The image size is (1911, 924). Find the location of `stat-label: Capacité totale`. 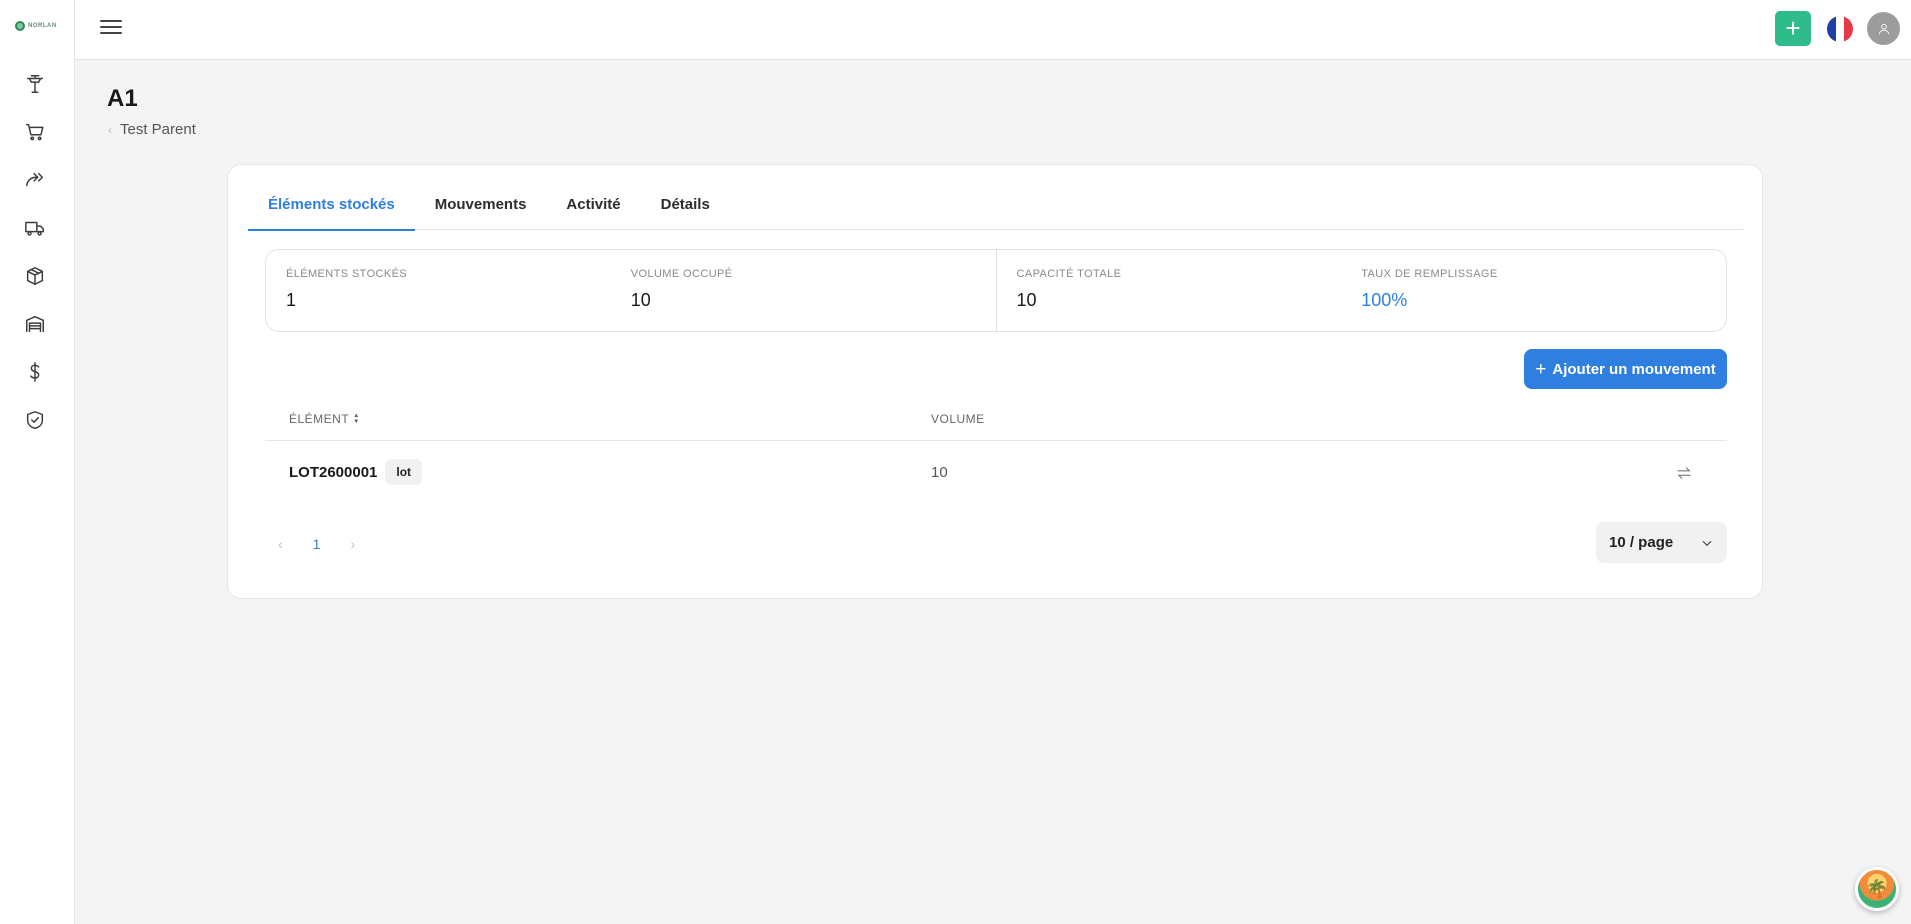

stat-label: Capacité totale is located at coordinates (1069, 274).